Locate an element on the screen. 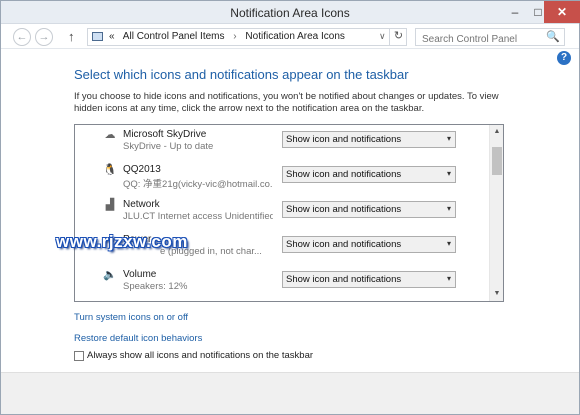 Image resolution: width=580 pixels, height=415 pixels. qq-icon: 🐧 is located at coordinates (110, 170).